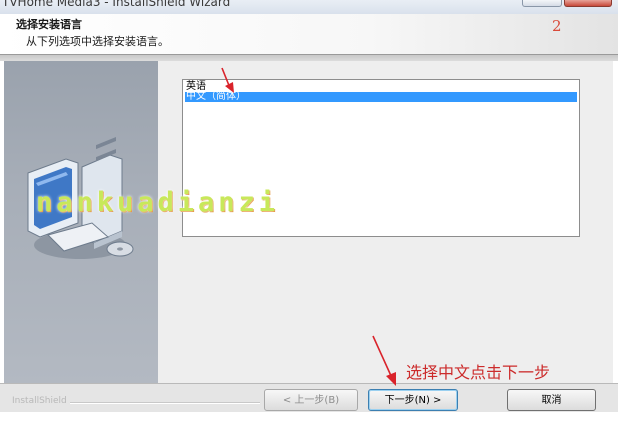 This screenshot has height=437, width=618. Describe the element at coordinates (384, 360) in the screenshot. I see `red-arrow-to-next` at that location.